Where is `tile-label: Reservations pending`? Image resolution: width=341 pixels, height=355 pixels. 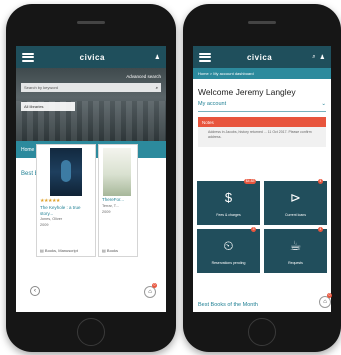
tile-label: Reservations pending is located at coordinates (228, 263).